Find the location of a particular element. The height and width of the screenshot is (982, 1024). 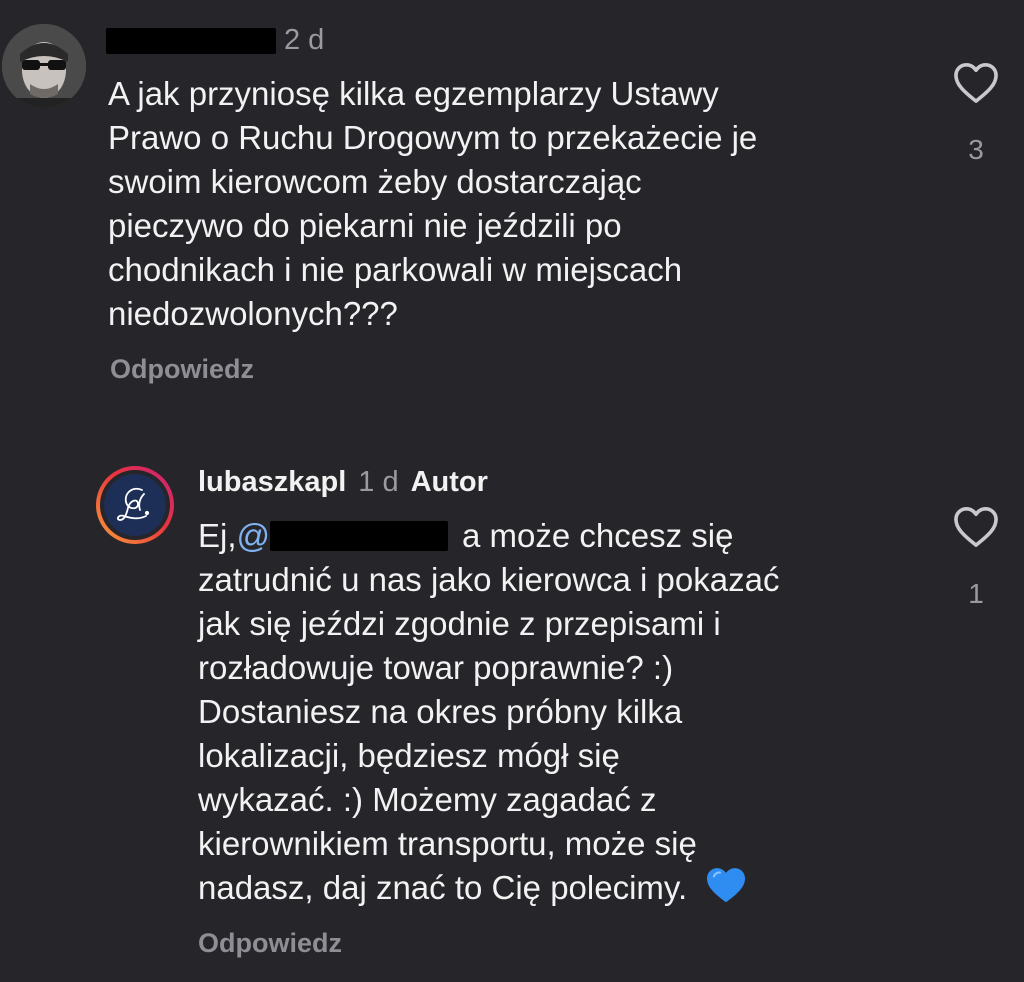

comment-text-line: pieczywo do piekarni nie jeździli po is located at coordinates (365, 225).